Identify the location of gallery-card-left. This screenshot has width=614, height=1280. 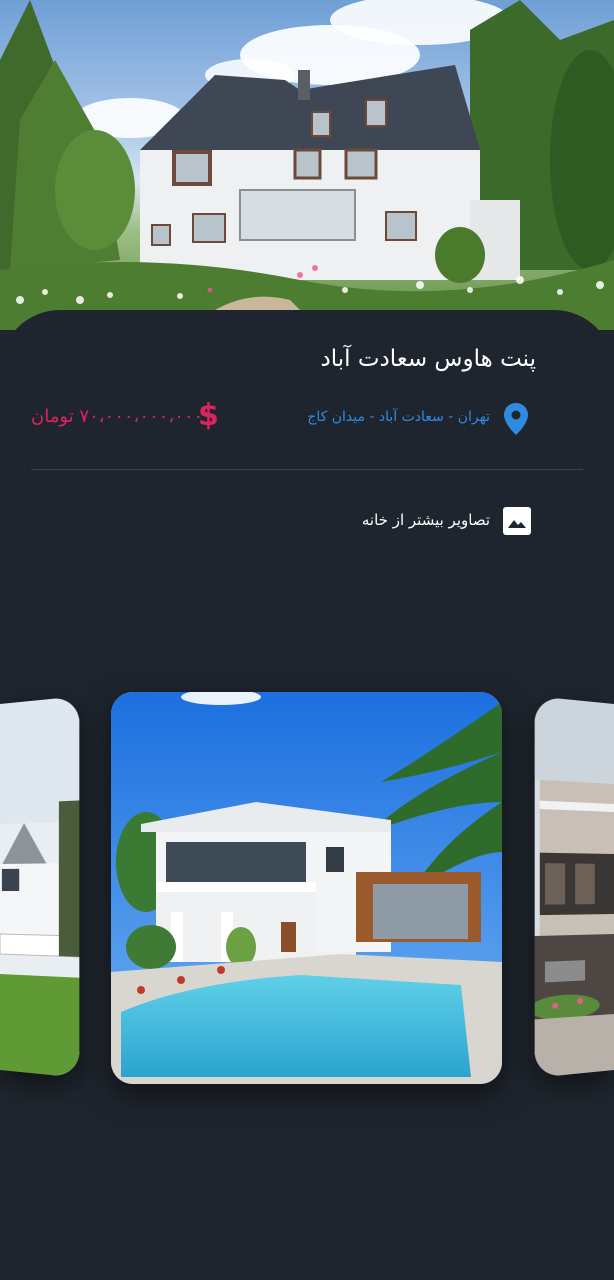
(40, 887).